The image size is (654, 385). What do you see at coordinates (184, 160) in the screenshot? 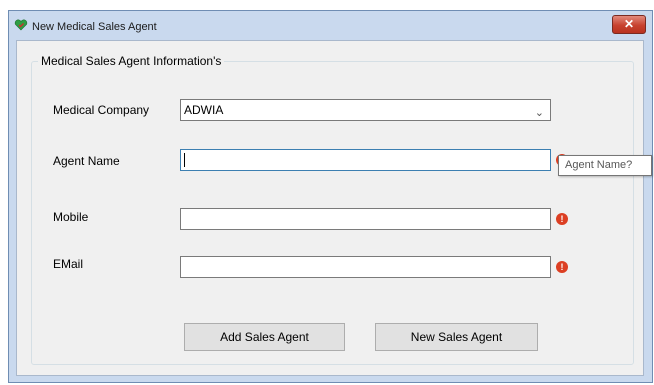
I see `text-caret` at bounding box center [184, 160].